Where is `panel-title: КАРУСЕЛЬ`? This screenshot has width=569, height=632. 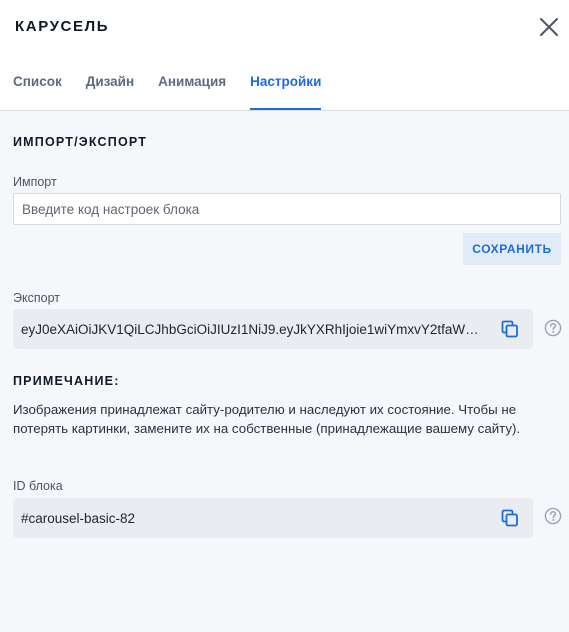 panel-title: КАРУСЕЛЬ is located at coordinates (62, 26).